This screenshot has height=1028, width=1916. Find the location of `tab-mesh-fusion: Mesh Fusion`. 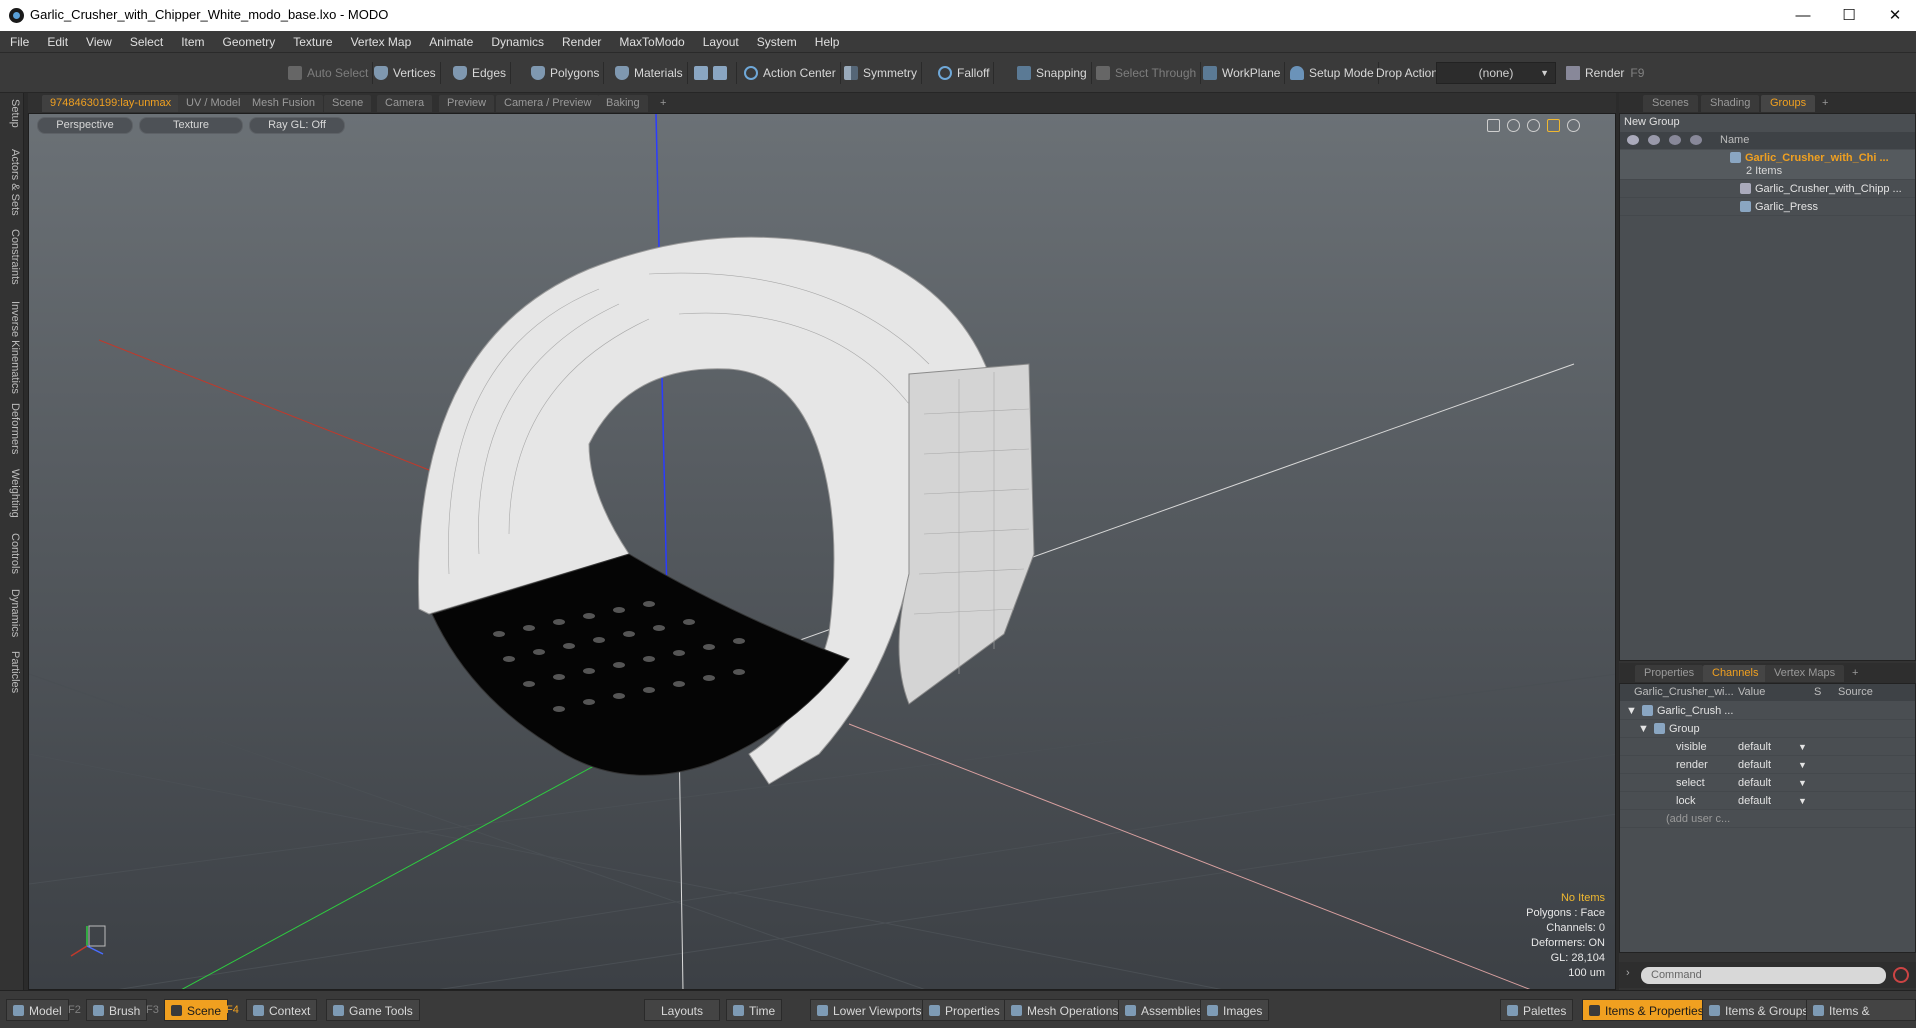

tab-mesh-fusion: Mesh Fusion is located at coordinates (283, 103).